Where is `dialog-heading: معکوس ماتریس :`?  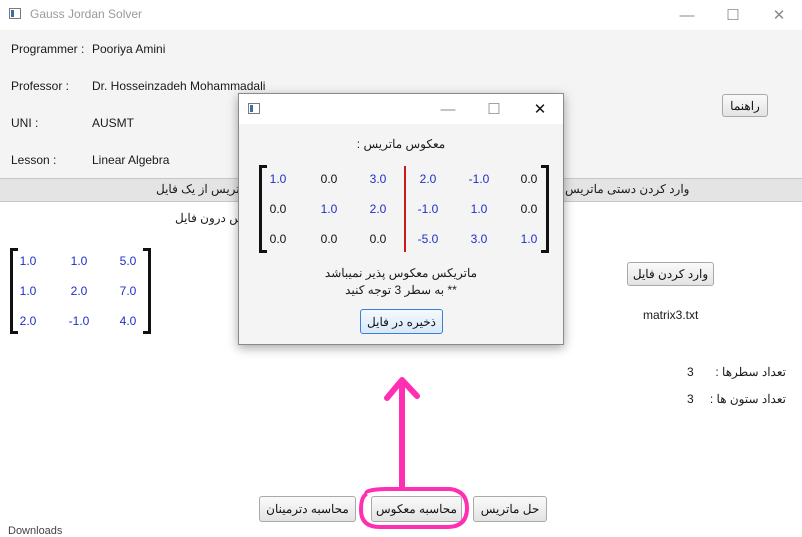
dialog-heading: معکوس ماتریس : is located at coordinates (401, 144).